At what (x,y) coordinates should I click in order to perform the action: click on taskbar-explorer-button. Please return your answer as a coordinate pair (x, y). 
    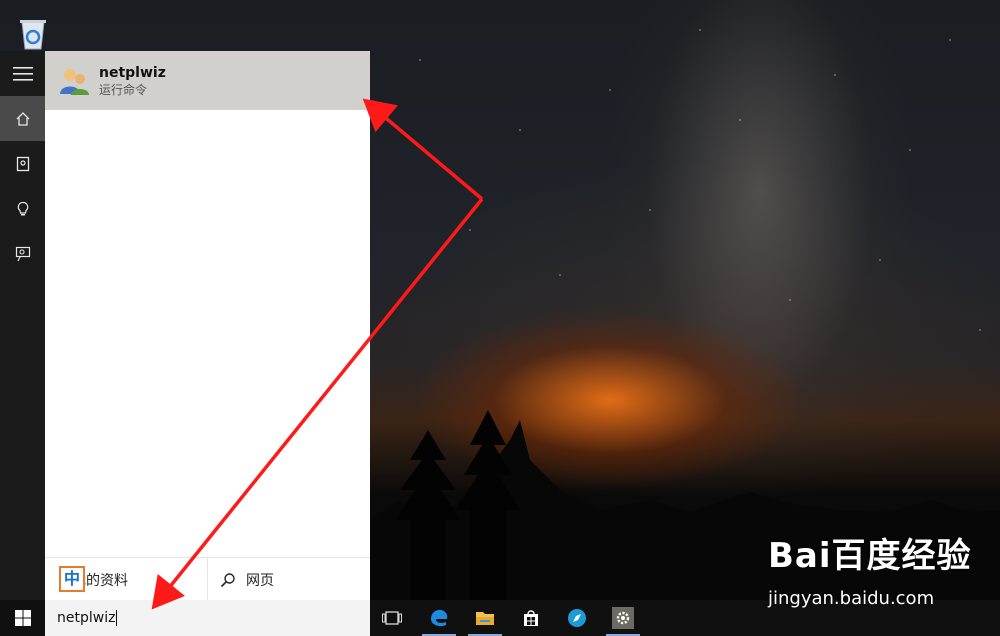
    Looking at the image, I should click on (485, 618).